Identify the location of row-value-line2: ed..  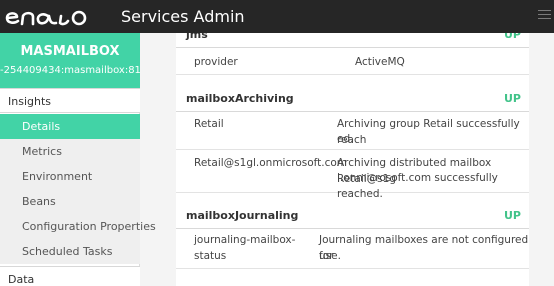
(345, 139).